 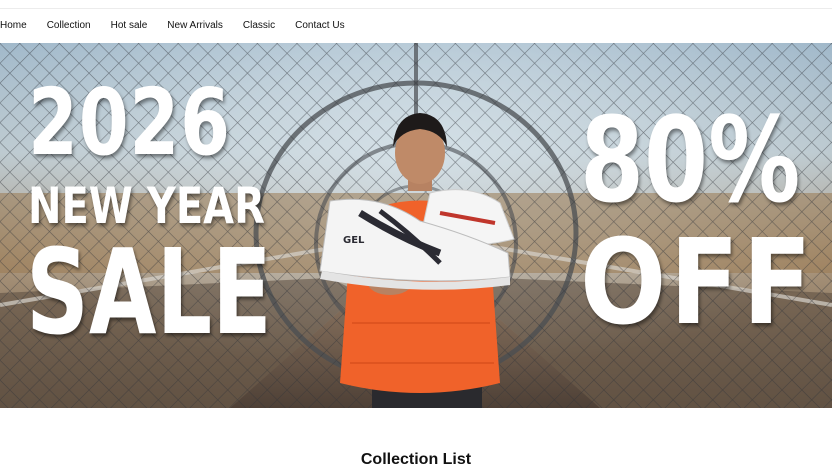 What do you see at coordinates (129, 122) in the screenshot?
I see `hero-year: 2026` at bounding box center [129, 122].